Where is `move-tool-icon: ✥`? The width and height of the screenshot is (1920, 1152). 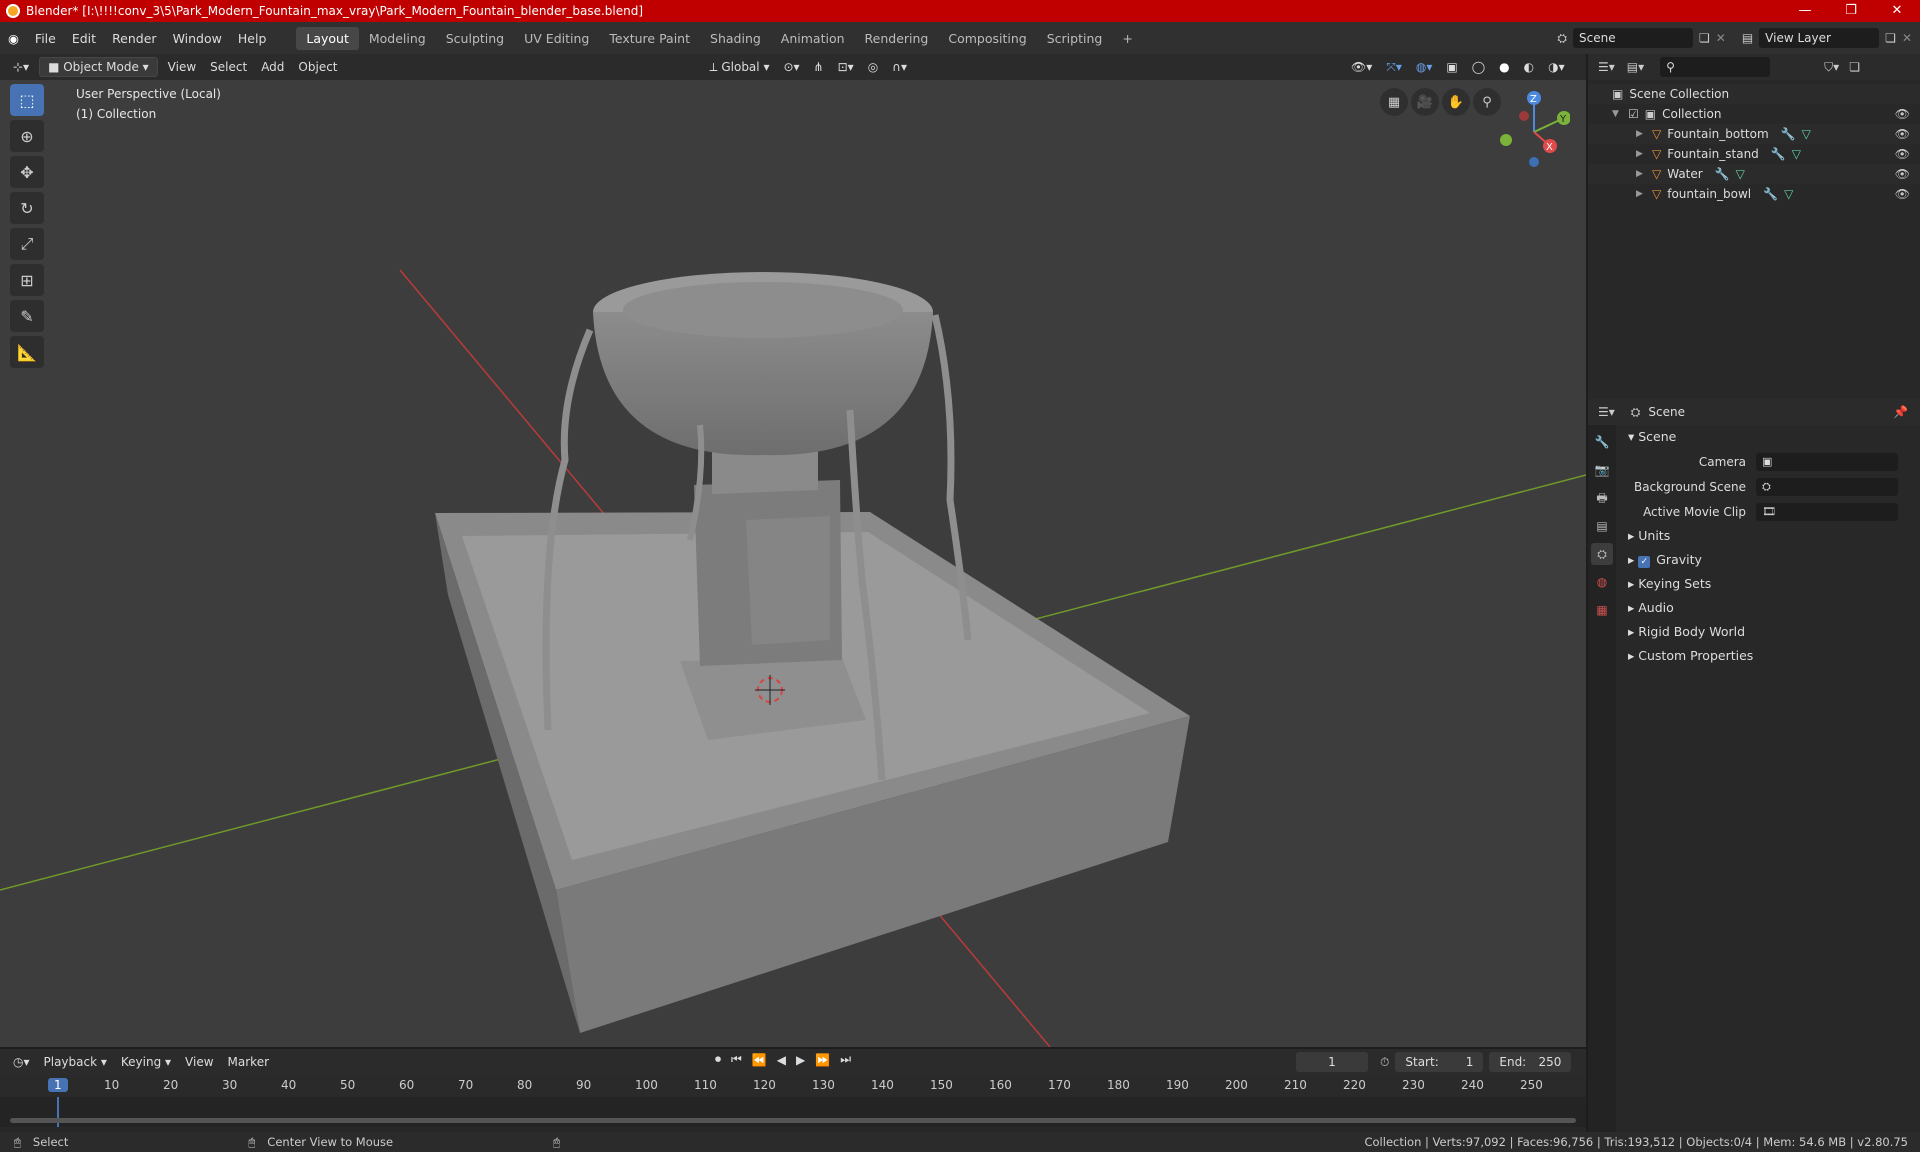
move-tool-icon: ✥ is located at coordinates (27, 172).